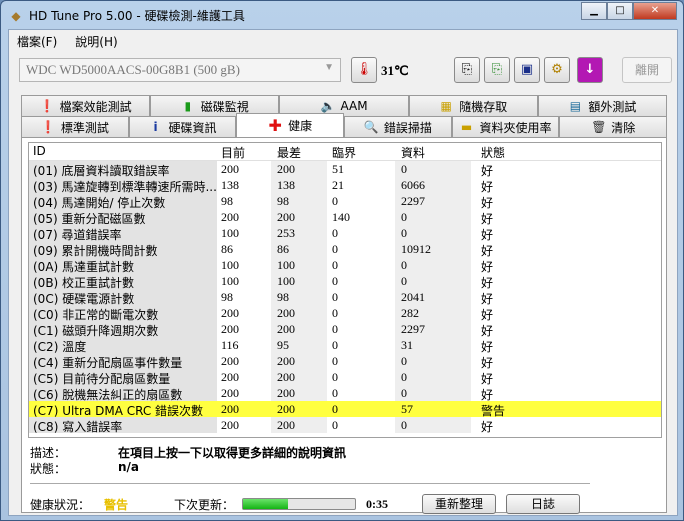 The width and height of the screenshot is (684, 521). Describe the element at coordinates (557, 70) in the screenshot. I see `options-icon: ⚙` at that location.